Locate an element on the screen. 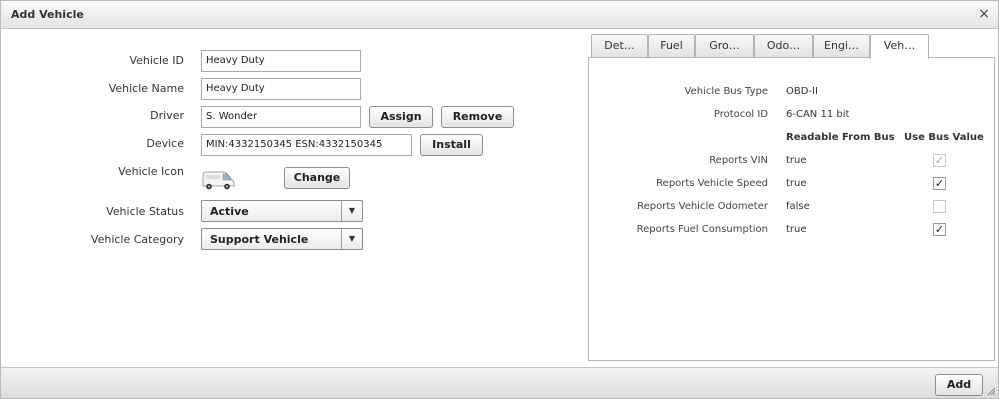 This screenshot has height=399, width=999. driver-label: Driver is located at coordinates (167, 115).